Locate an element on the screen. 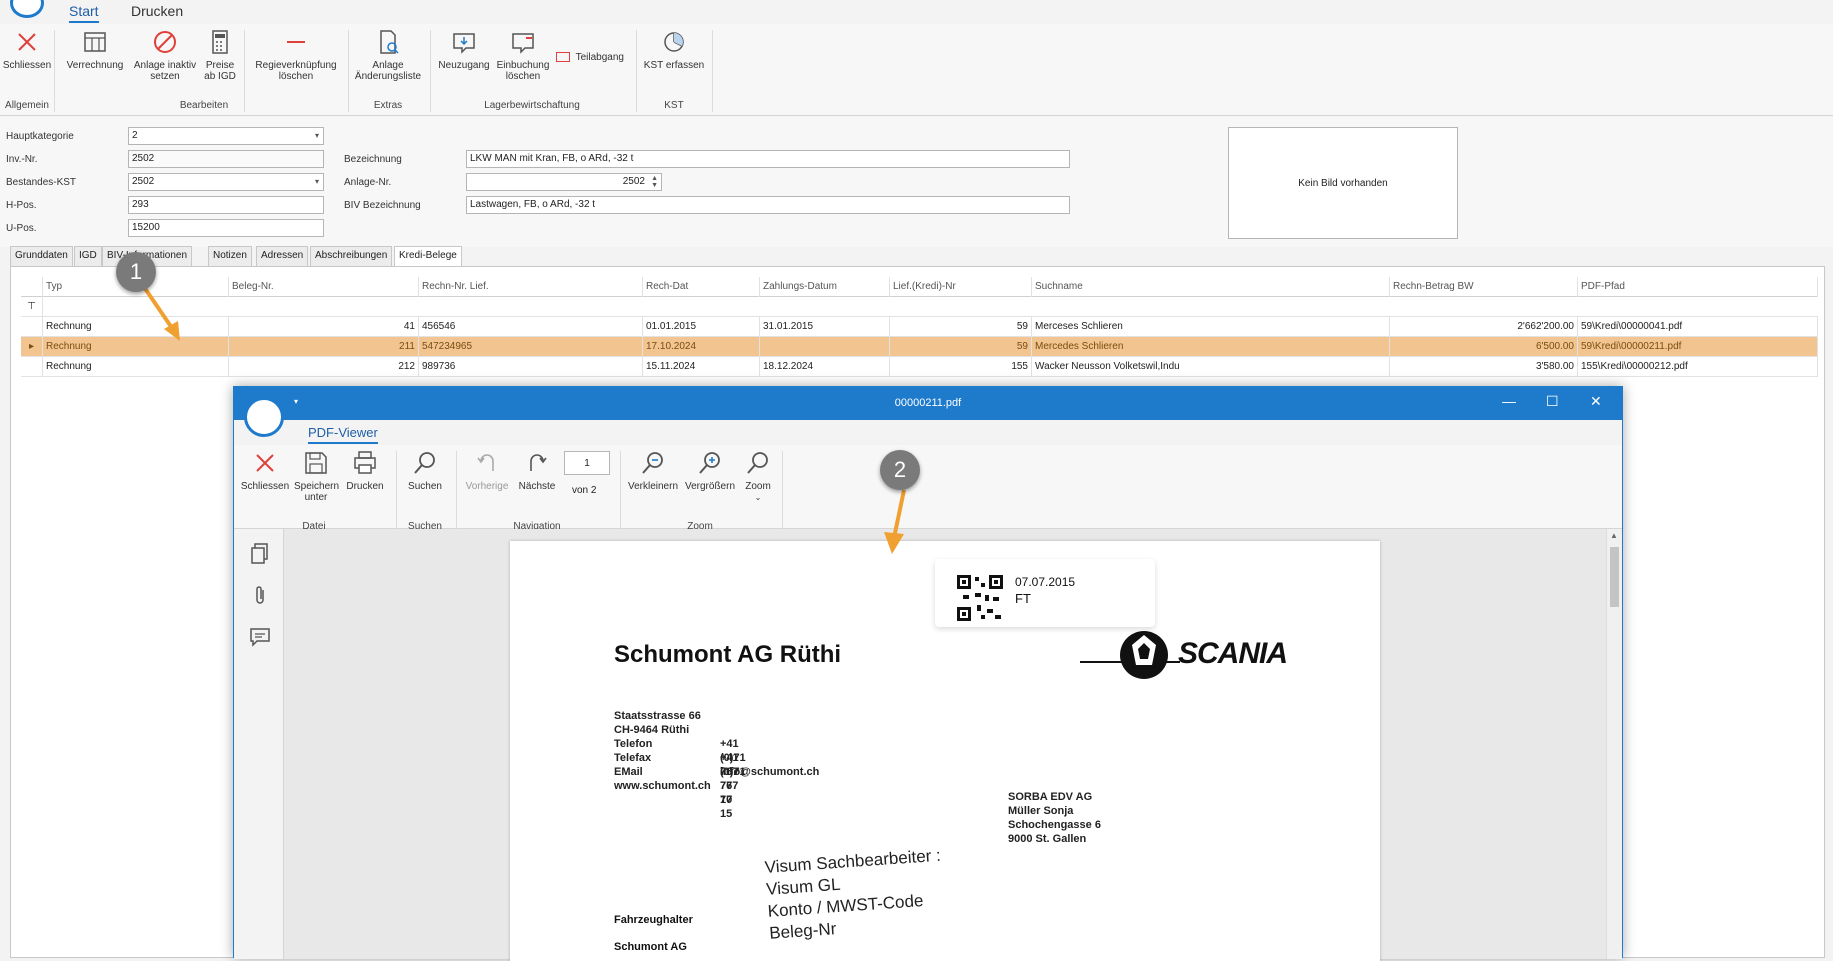  teilabgang-button: Teilabgang is located at coordinates (593, 57).